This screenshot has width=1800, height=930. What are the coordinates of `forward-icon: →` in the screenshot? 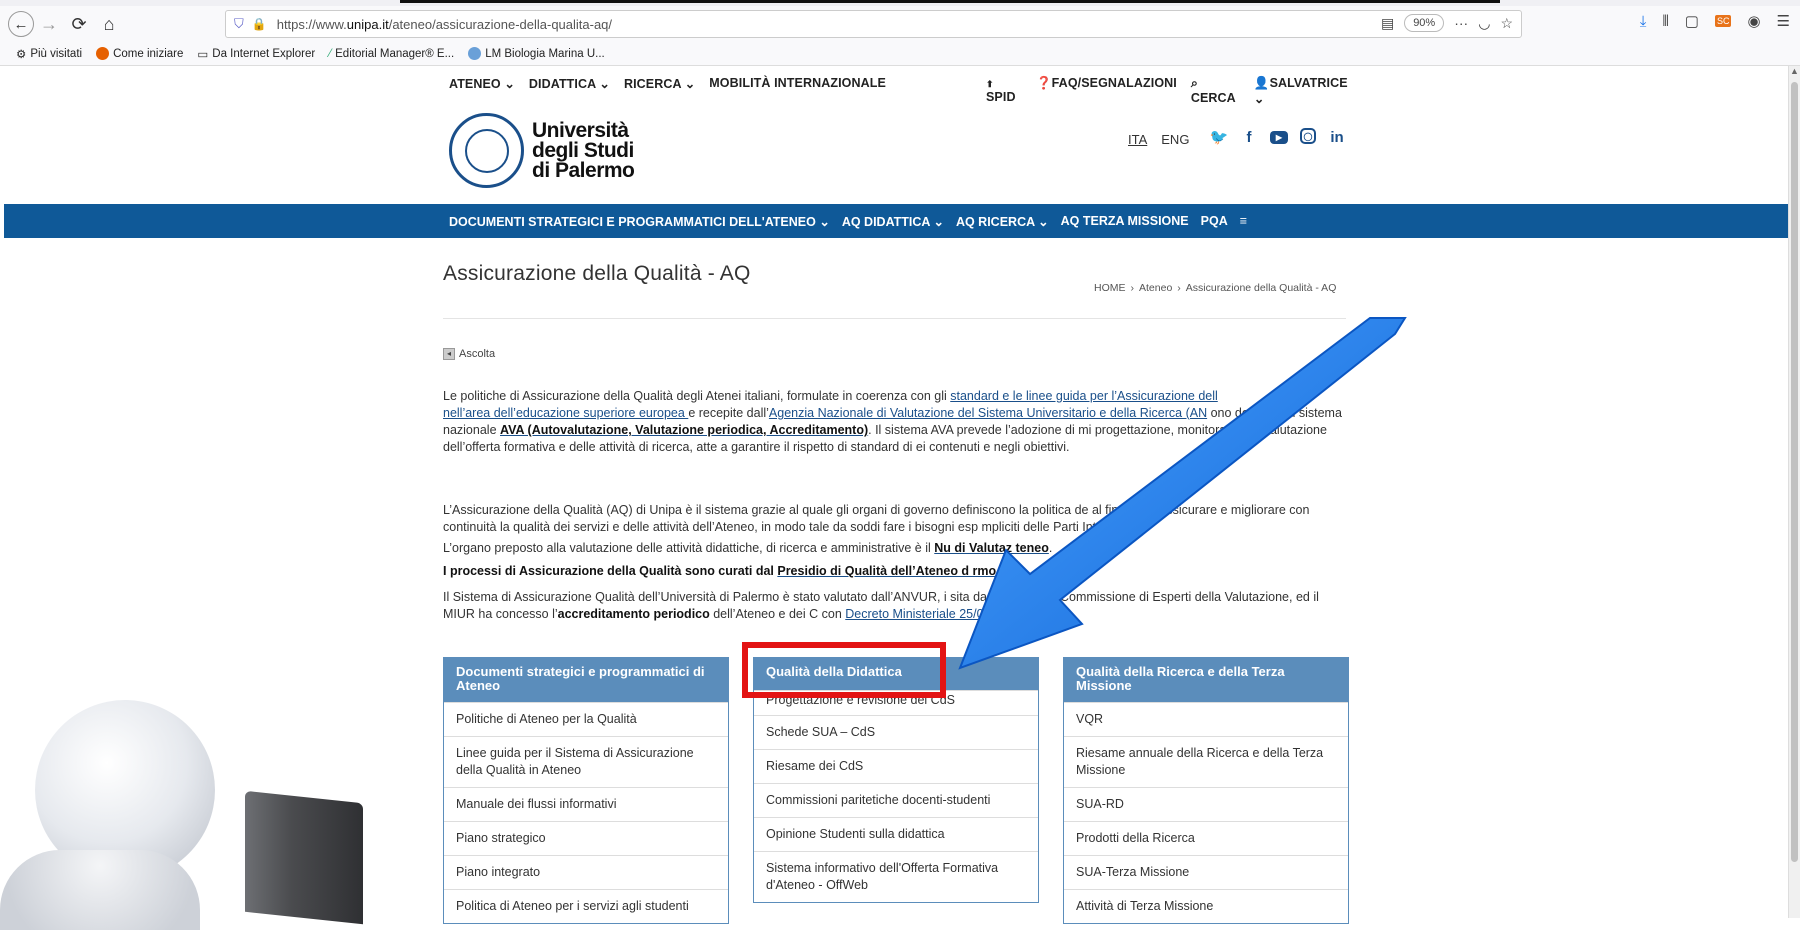 It's located at (49, 24).